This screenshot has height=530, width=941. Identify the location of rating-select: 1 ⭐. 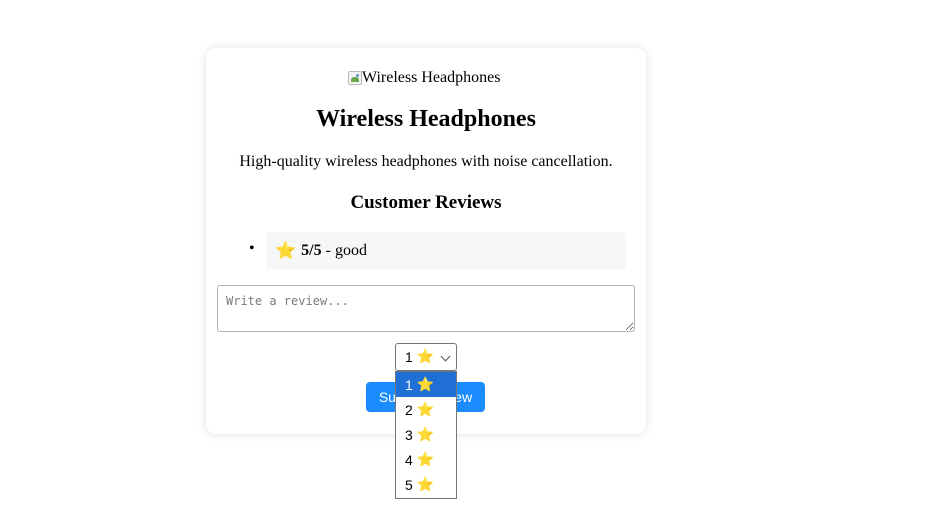
(426, 357).